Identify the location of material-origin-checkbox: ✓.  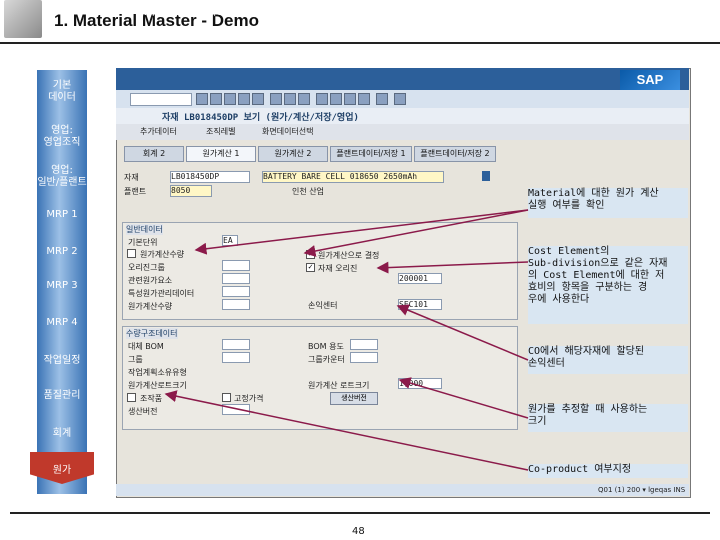
(310, 267).